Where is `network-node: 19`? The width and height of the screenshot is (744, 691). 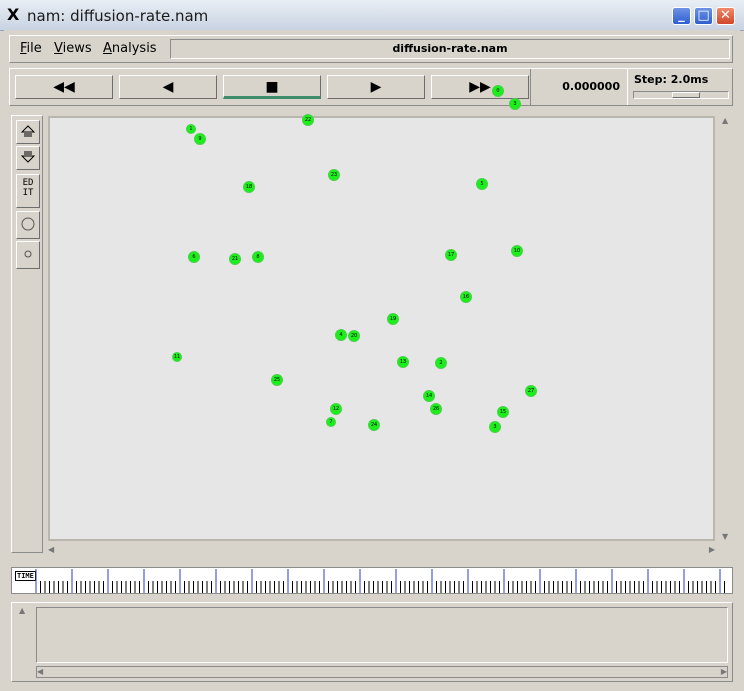
network-node: 19 is located at coordinates (393, 319).